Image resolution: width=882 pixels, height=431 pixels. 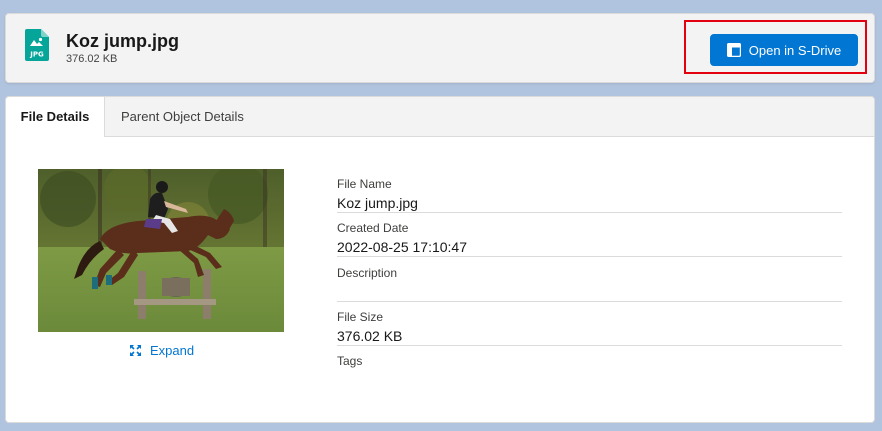 I want to click on field-value: 376.02 KB, so click(x=370, y=336).